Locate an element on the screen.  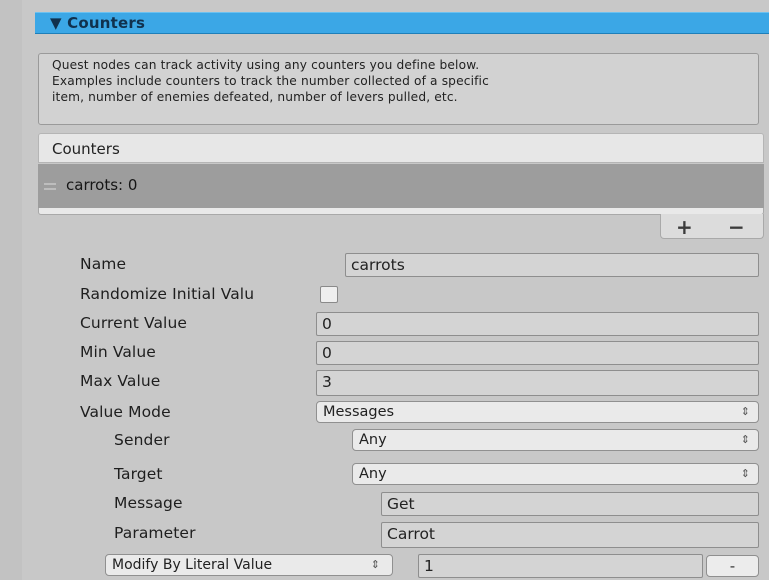
value-mode-dropdown: Messages ⇕ is located at coordinates (537, 412).